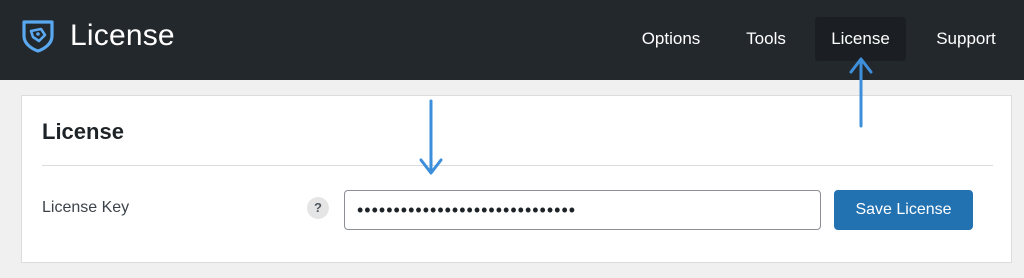  I want to click on card-title: License, so click(83, 131).